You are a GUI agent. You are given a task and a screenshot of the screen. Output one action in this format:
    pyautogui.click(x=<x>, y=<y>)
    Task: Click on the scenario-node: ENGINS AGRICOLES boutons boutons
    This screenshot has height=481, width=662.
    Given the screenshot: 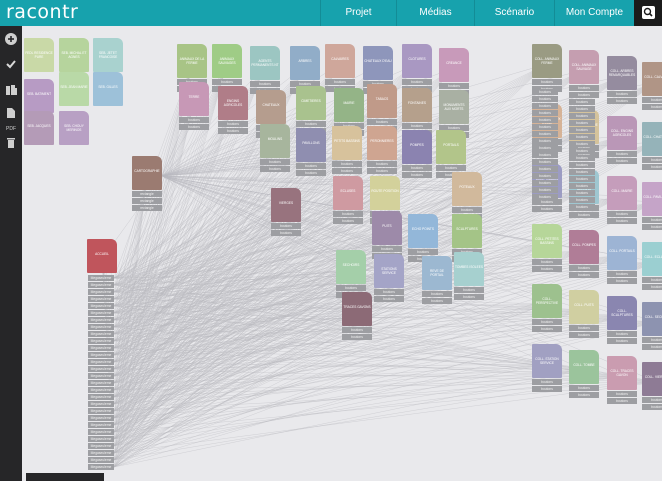 What is the action you would take?
    pyautogui.click(x=233, y=110)
    